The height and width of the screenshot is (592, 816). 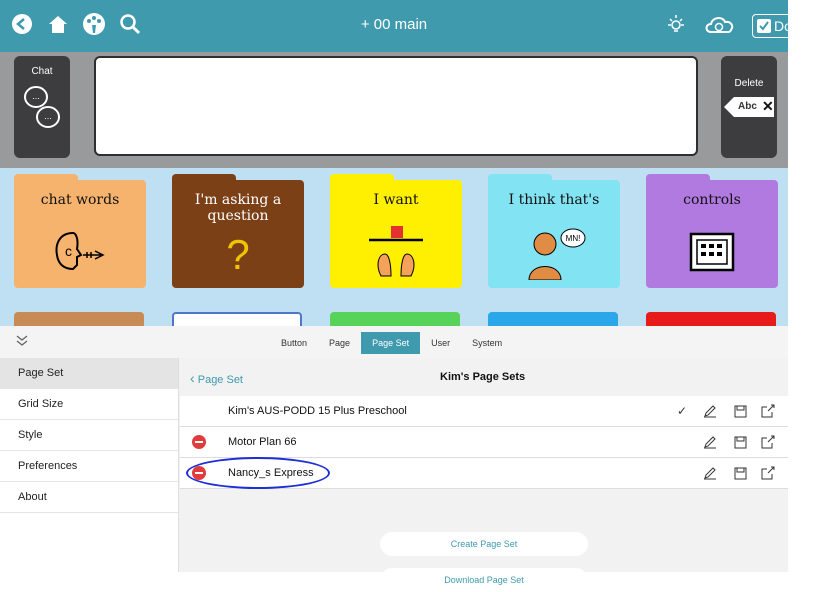 What do you see at coordinates (80, 252) in the screenshot?
I see `speaking-head-icon: c` at bounding box center [80, 252].